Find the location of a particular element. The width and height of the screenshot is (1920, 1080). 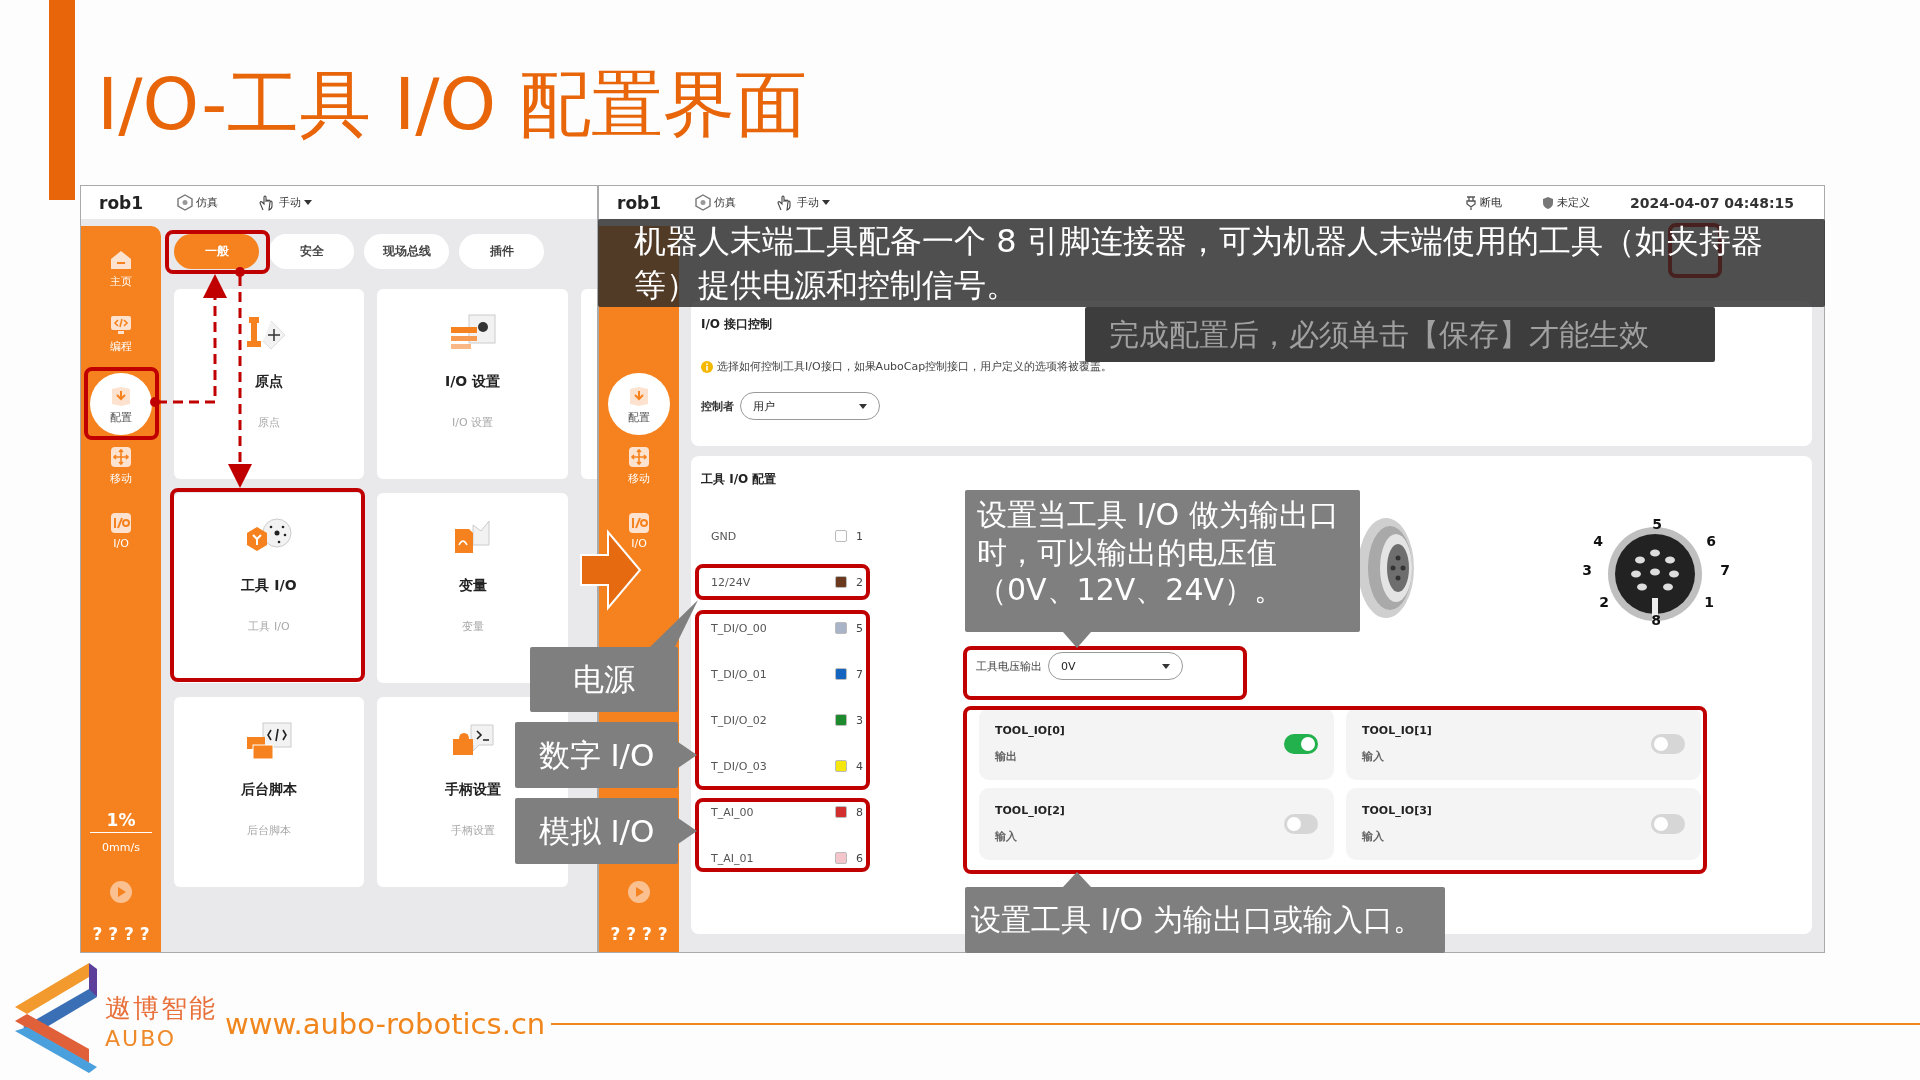

callout: 数字 I/O is located at coordinates (596, 755).